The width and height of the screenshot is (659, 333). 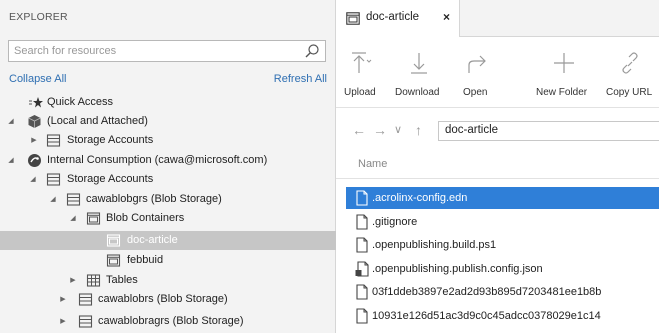 I want to click on tree-item-label: Blob Containers, so click(x=145, y=218).